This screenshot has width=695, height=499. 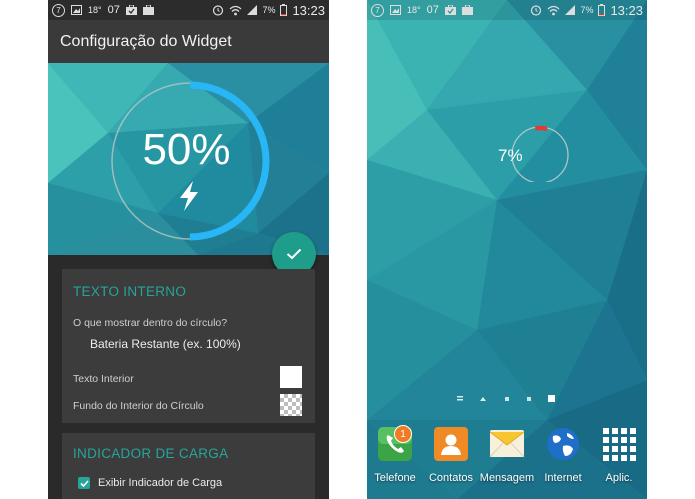 What do you see at coordinates (150, 323) in the screenshot?
I see `inner-content-question: O que mostrar dentro do círculo?` at bounding box center [150, 323].